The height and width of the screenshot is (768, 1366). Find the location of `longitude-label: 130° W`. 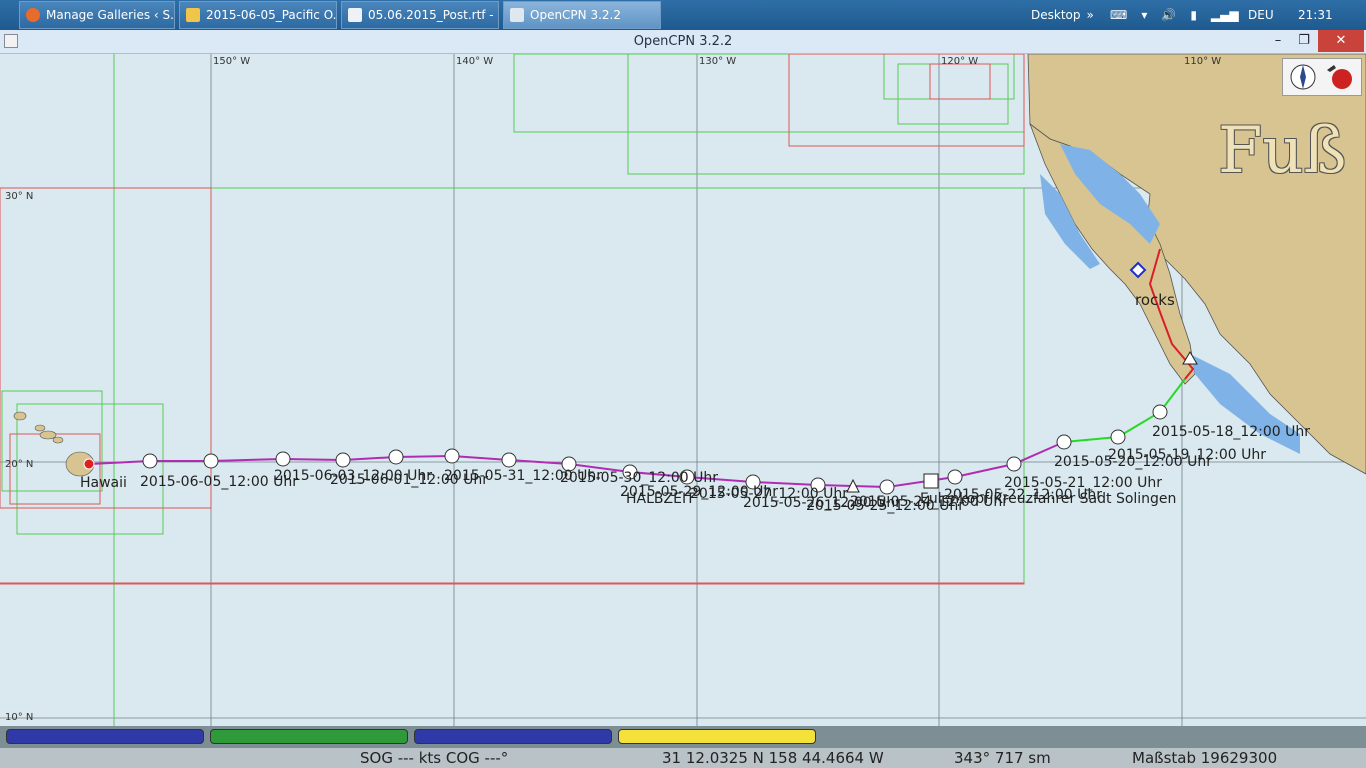

longitude-label: 130° W is located at coordinates (718, 61).